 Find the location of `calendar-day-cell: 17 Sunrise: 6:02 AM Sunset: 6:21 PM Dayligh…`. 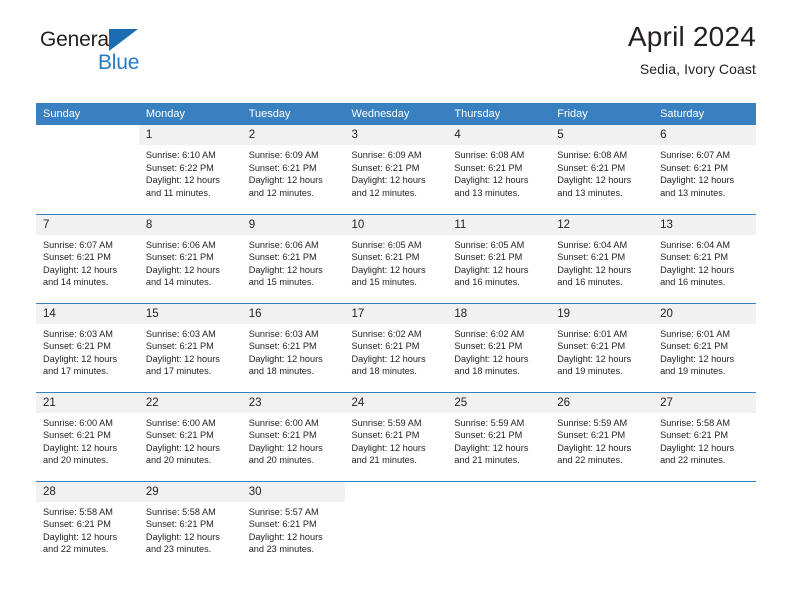

calendar-day-cell: 17 Sunrise: 6:02 AM Sunset: 6:21 PM Dayligh… is located at coordinates (396, 347).